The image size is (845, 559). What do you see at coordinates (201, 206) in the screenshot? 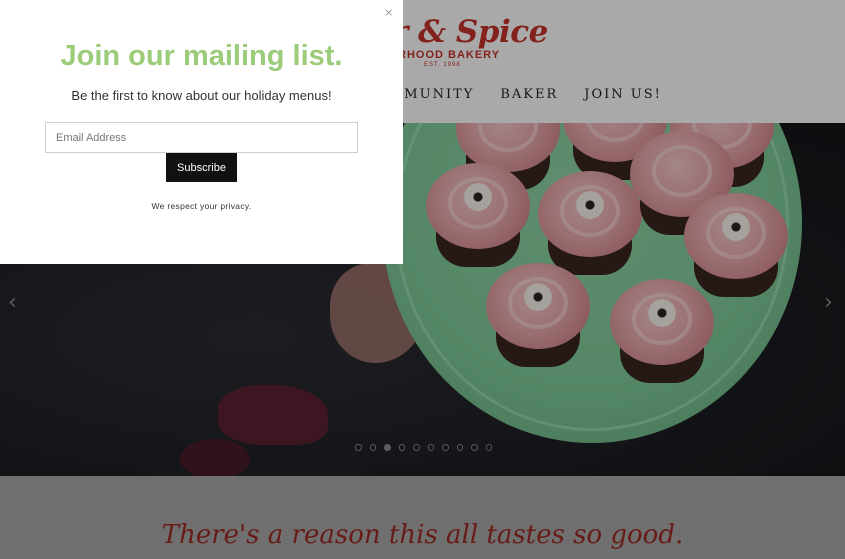
I see `privacy-note: We respect your privacy.` at bounding box center [201, 206].